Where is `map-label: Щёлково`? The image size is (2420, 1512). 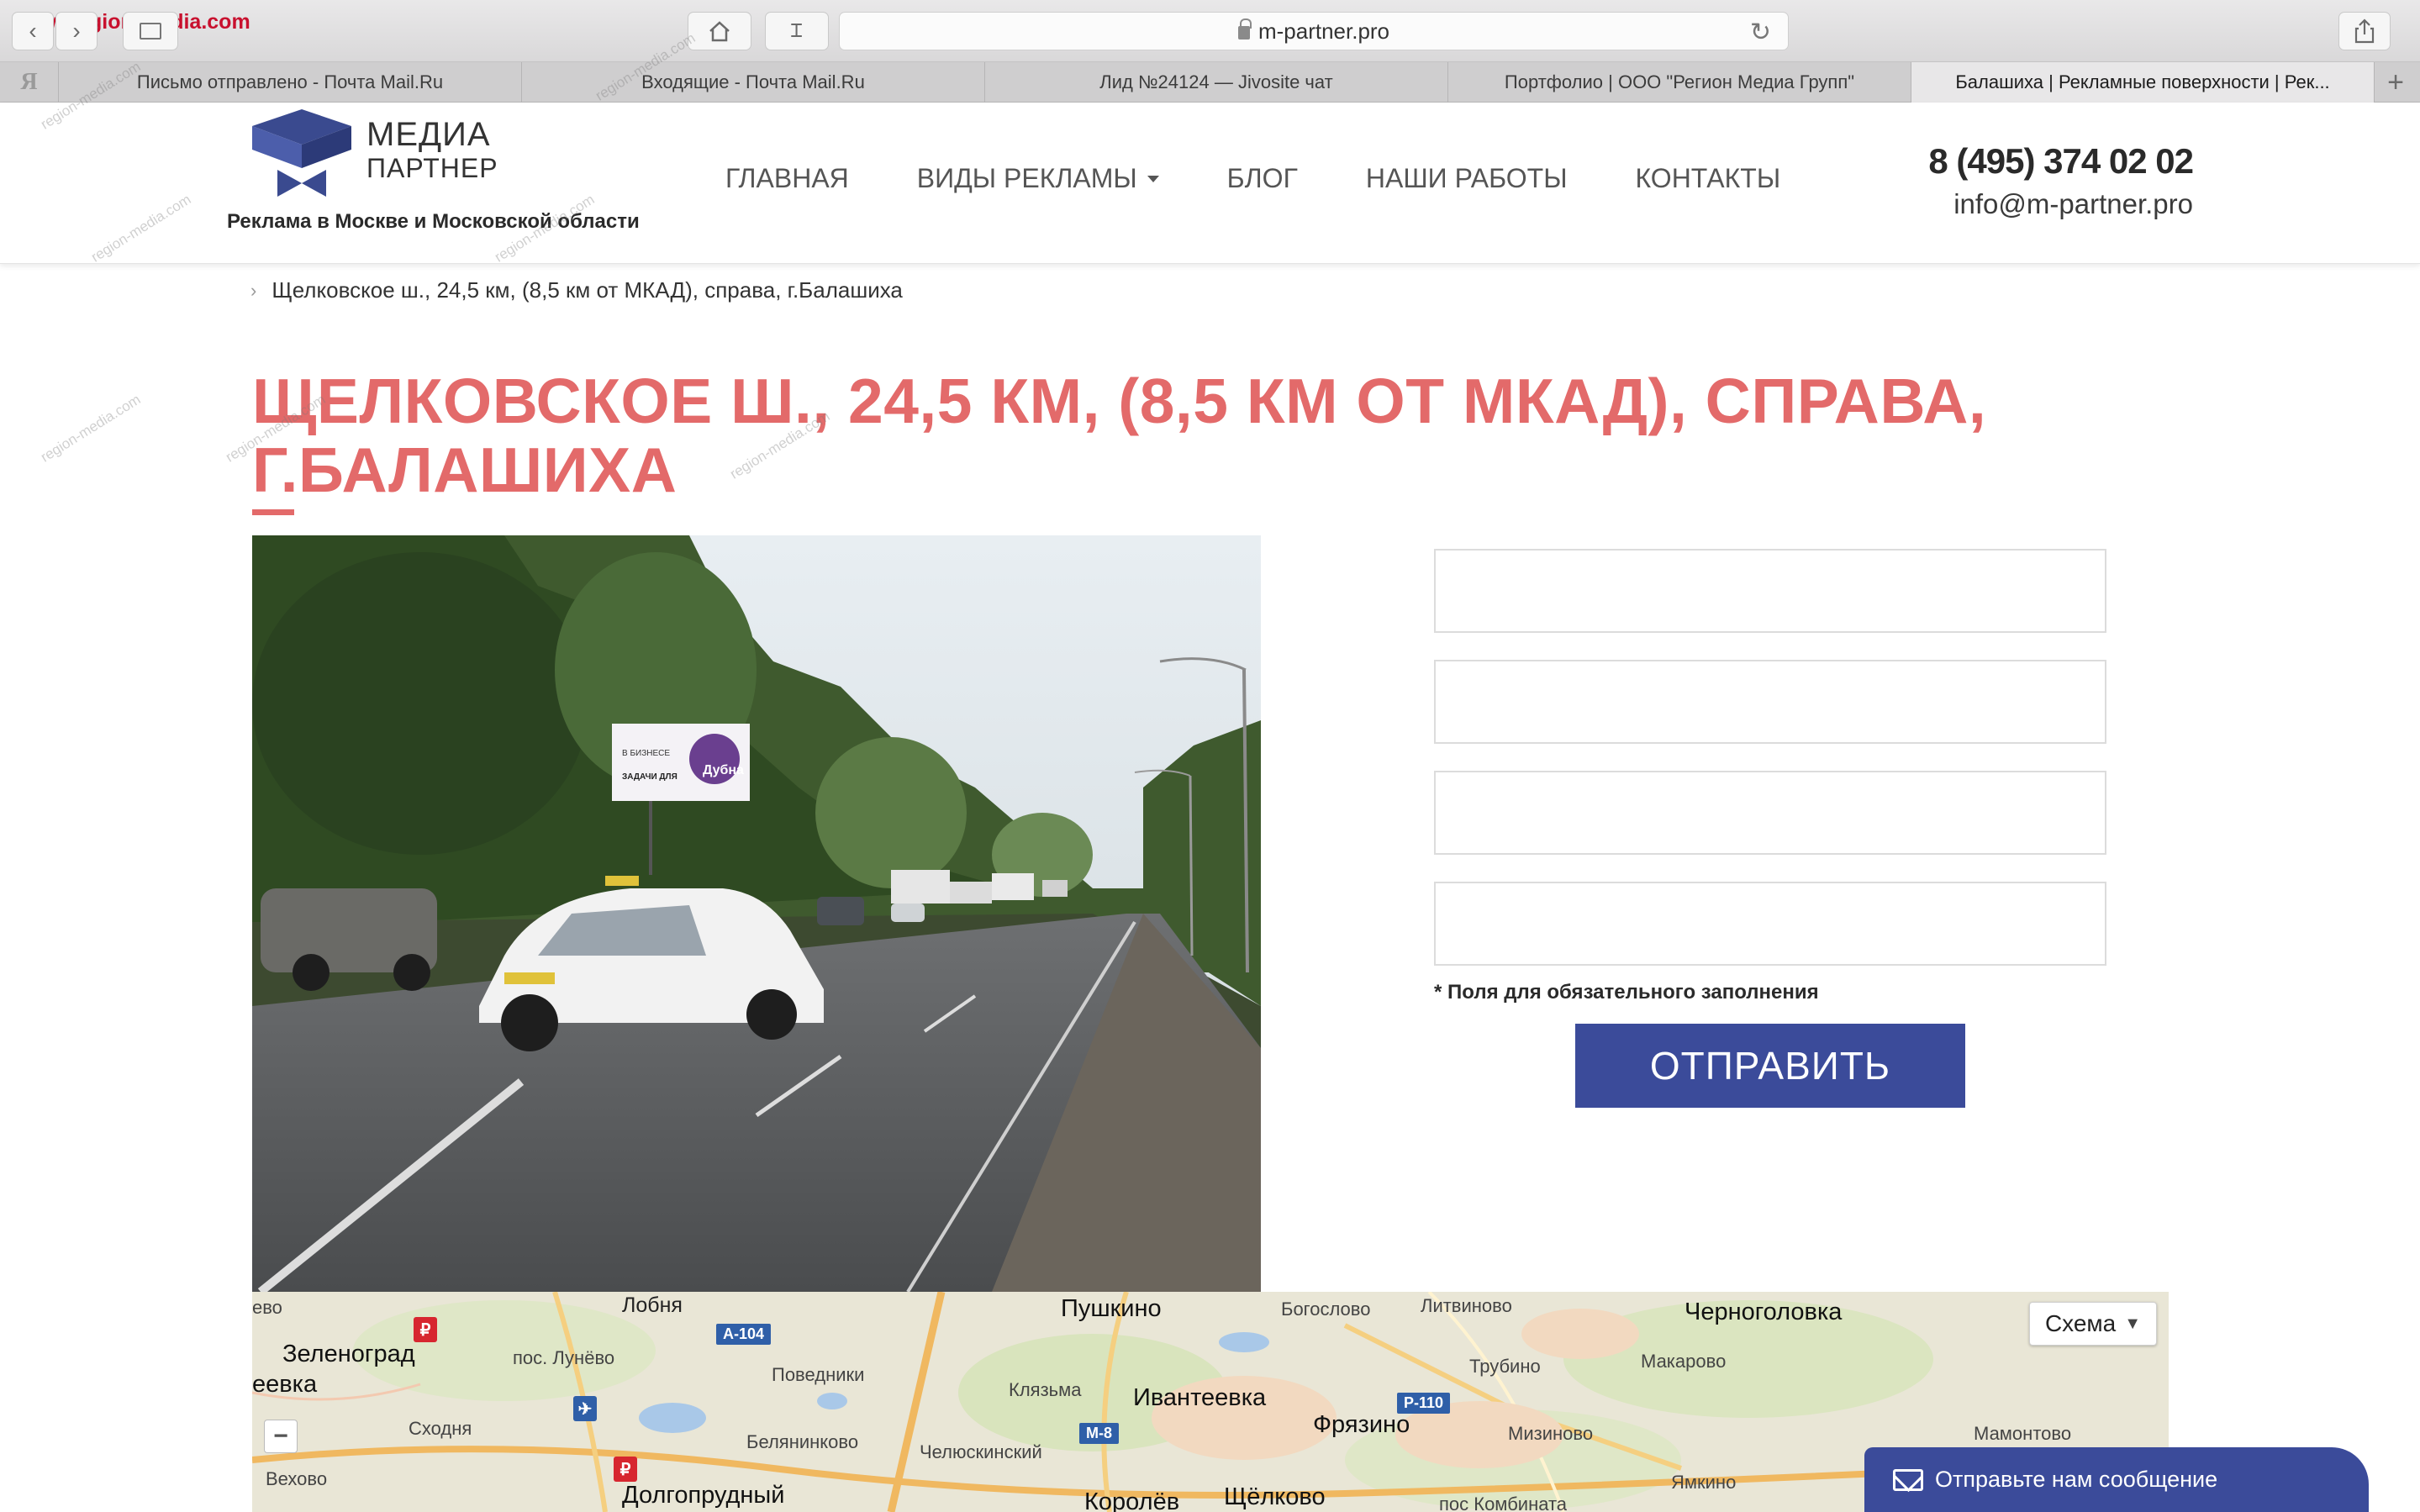
map-label: Щёлково is located at coordinates (1275, 1496).